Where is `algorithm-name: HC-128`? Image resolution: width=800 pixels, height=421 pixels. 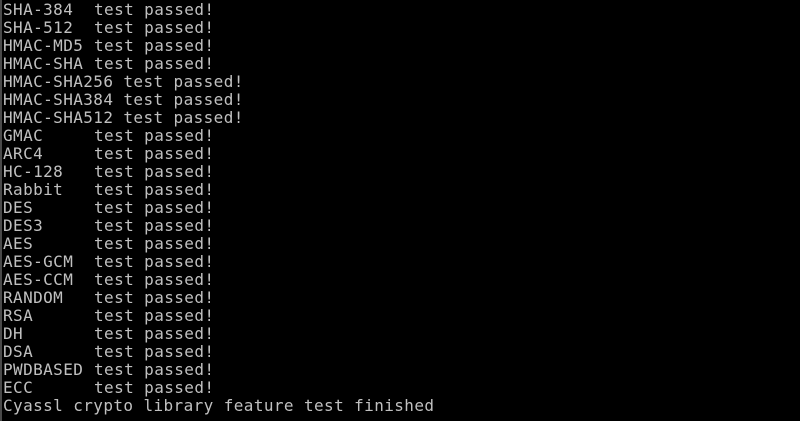 algorithm-name: HC-128 is located at coordinates (33, 171).